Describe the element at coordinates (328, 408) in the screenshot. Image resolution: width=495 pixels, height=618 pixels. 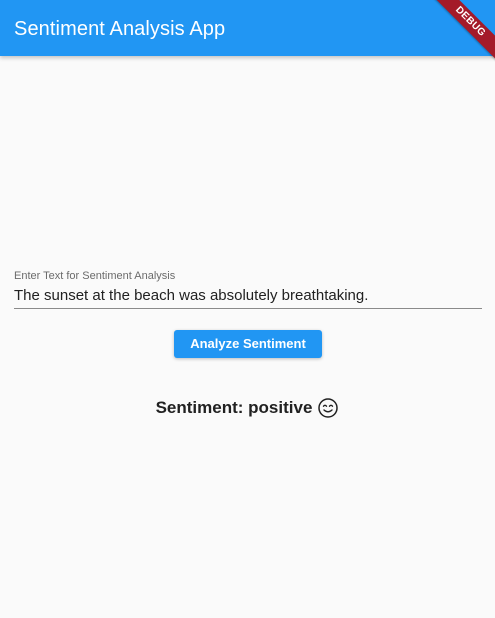
I see `smiling-face-icon` at that location.